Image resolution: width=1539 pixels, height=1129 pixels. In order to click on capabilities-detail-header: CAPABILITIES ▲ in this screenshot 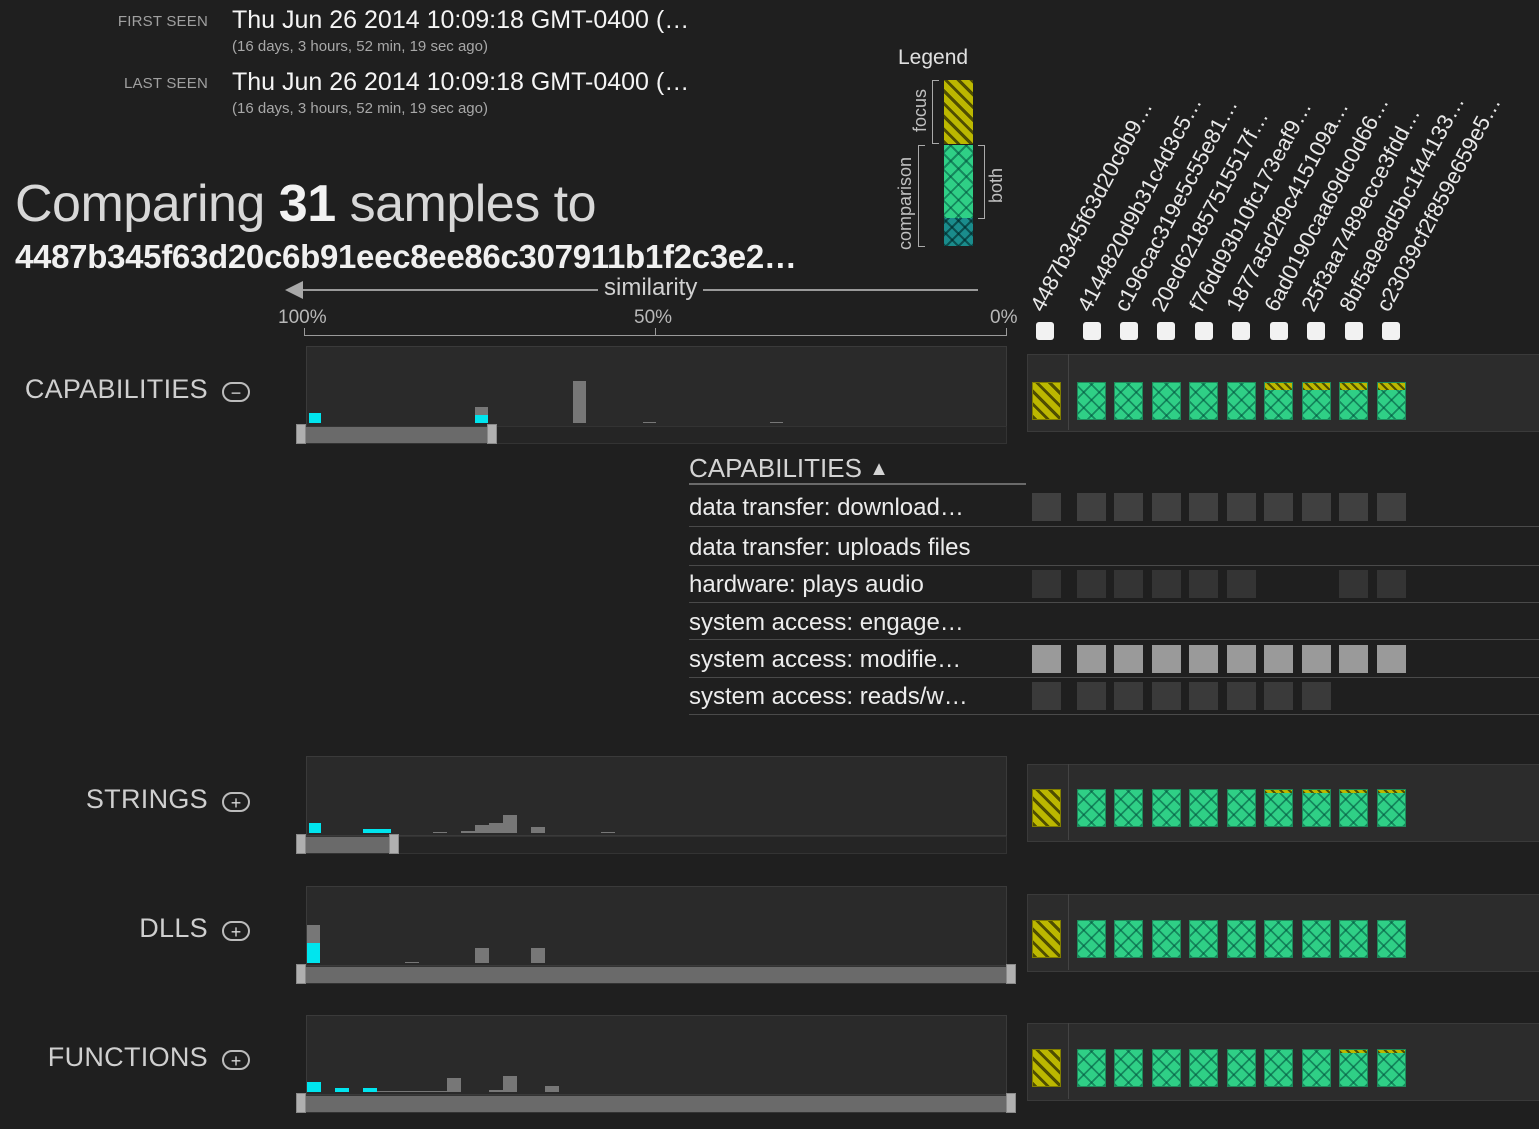, I will do `click(789, 468)`.